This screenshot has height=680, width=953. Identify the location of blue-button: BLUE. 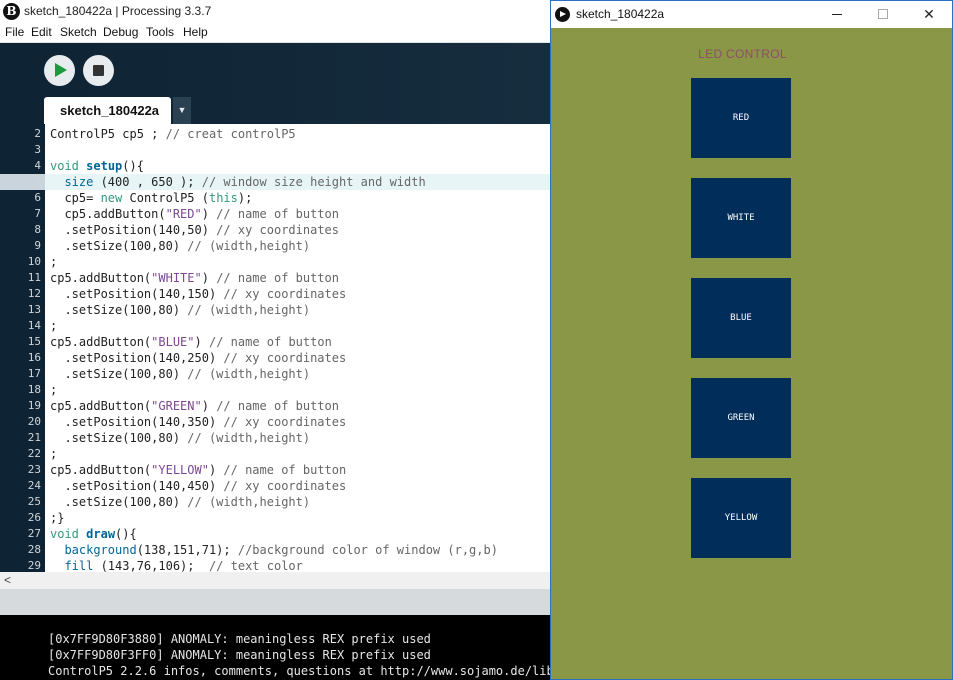
(741, 318).